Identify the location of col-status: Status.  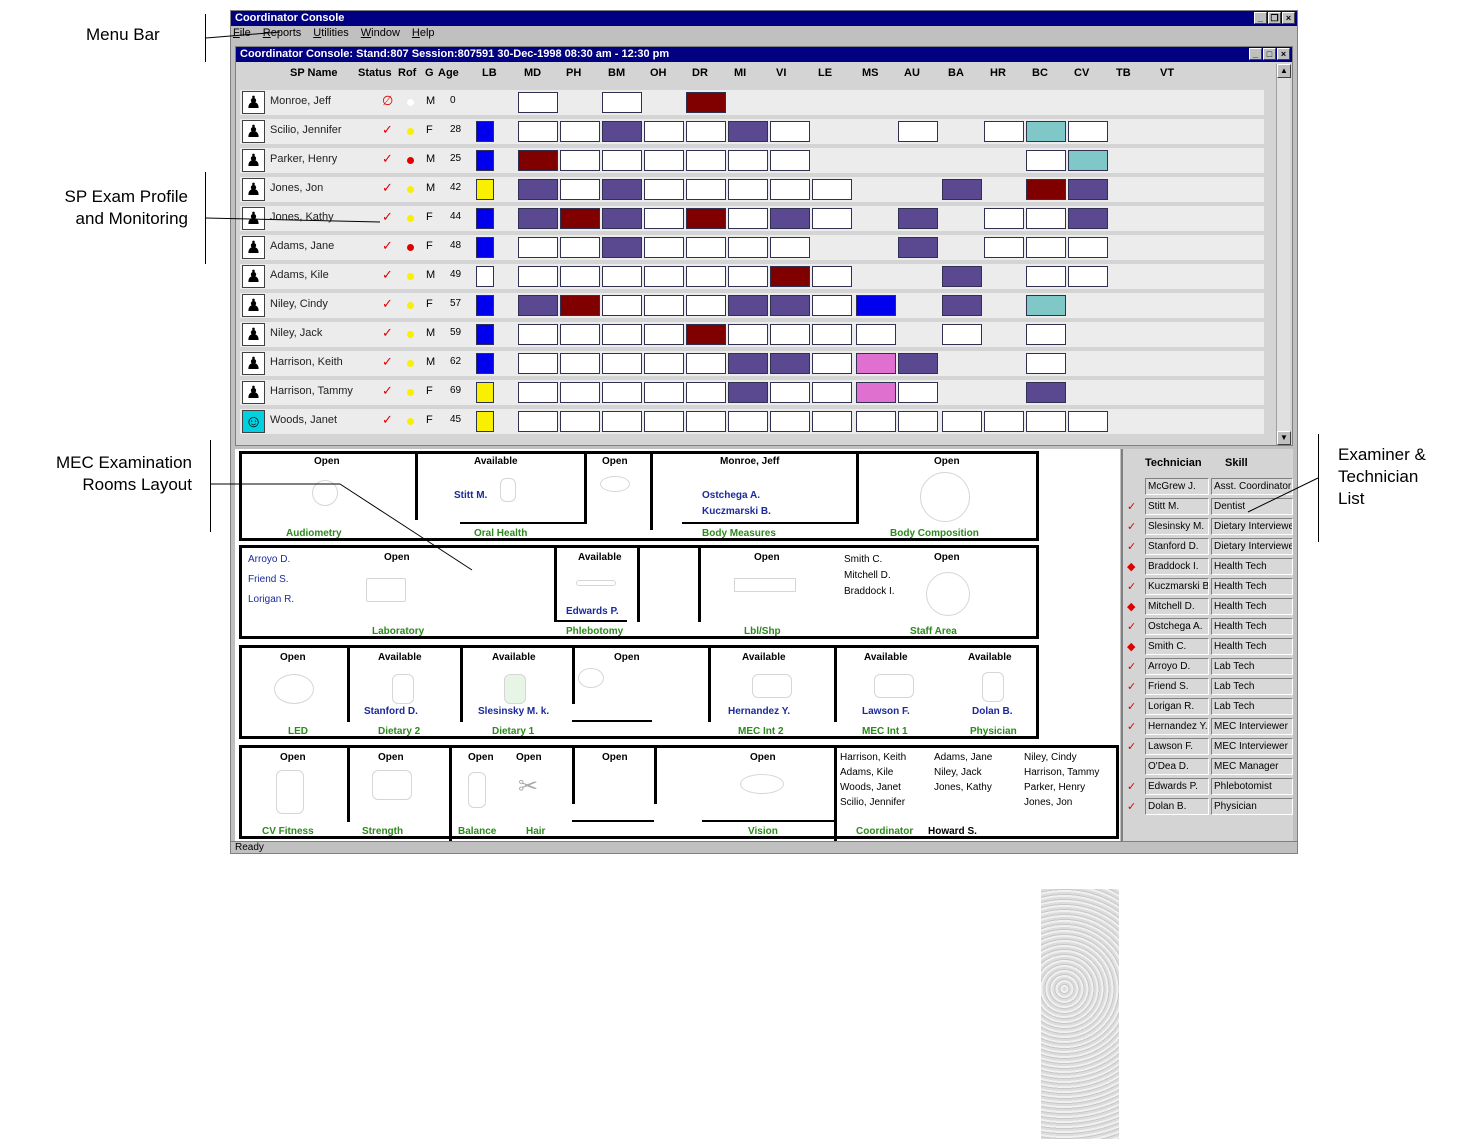
(375, 73).